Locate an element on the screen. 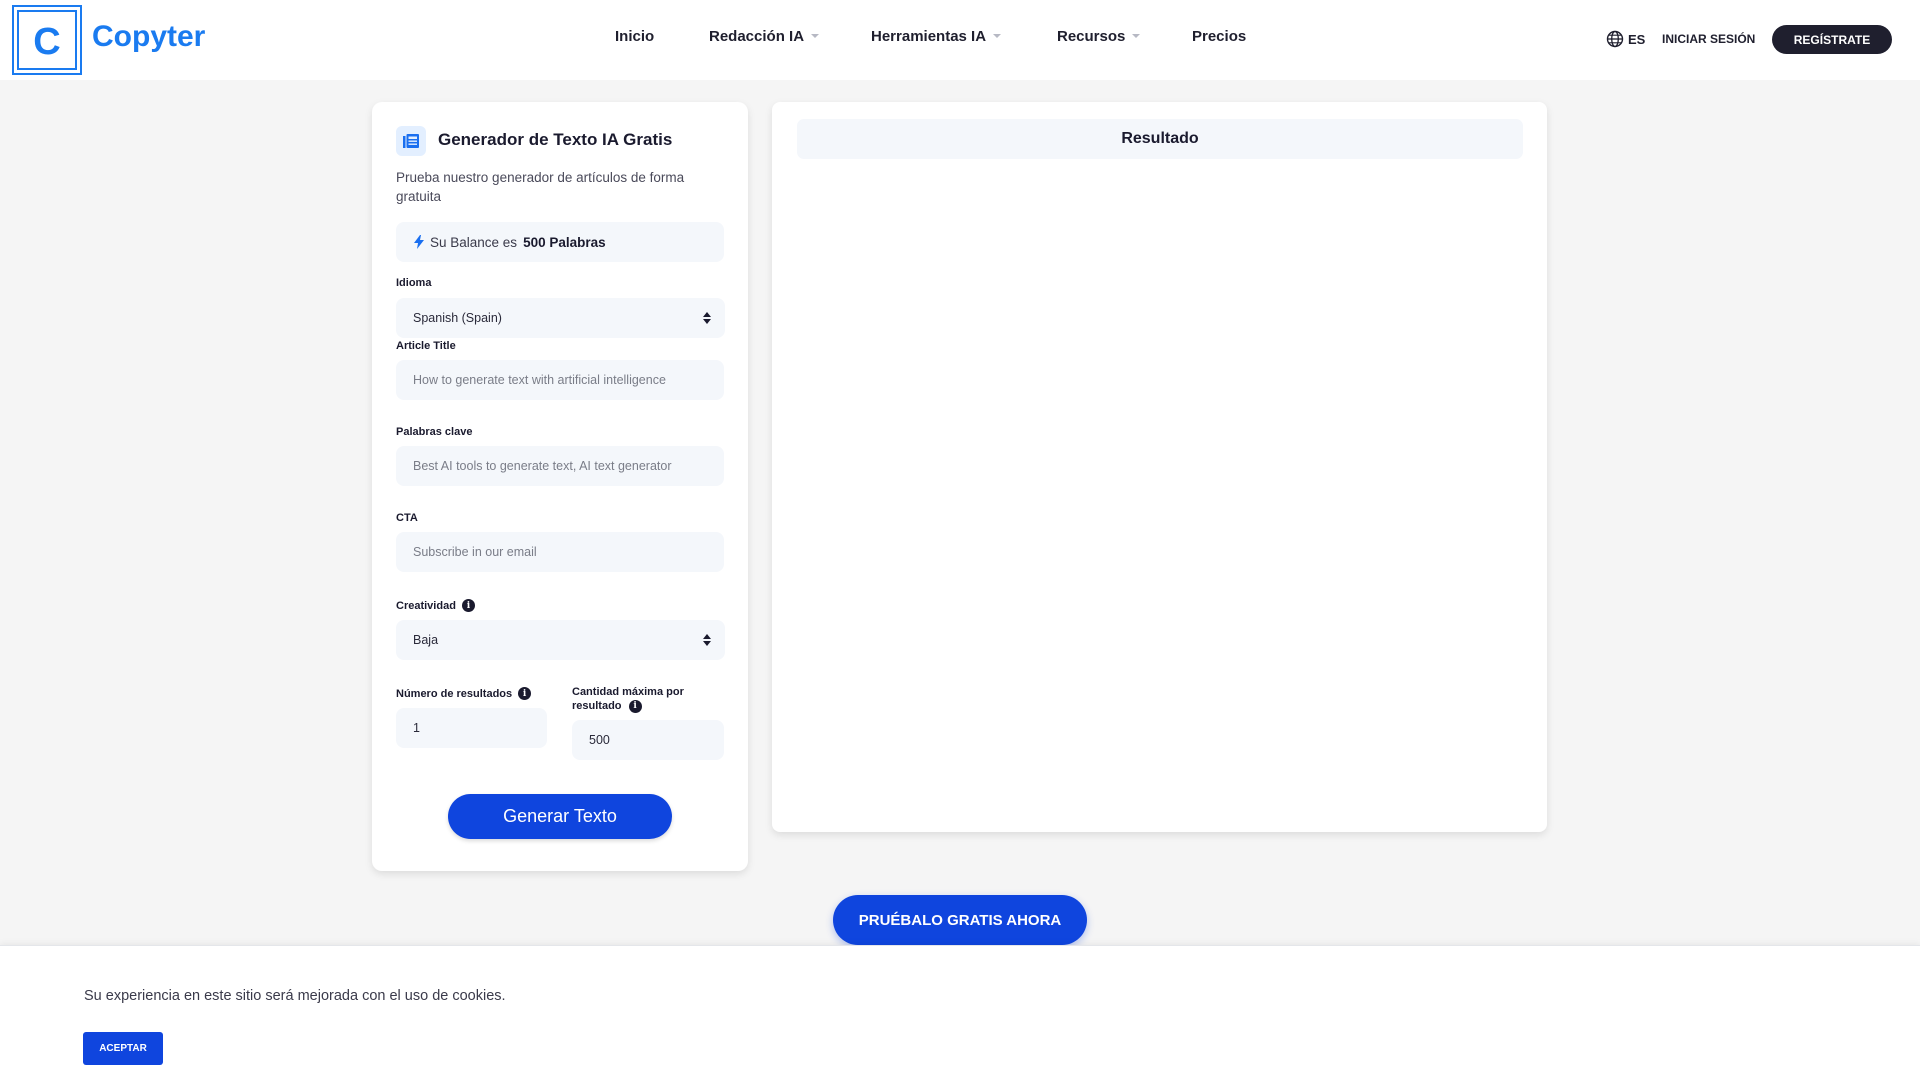  nav-item-recursos: Recursos is located at coordinates (1099, 36).